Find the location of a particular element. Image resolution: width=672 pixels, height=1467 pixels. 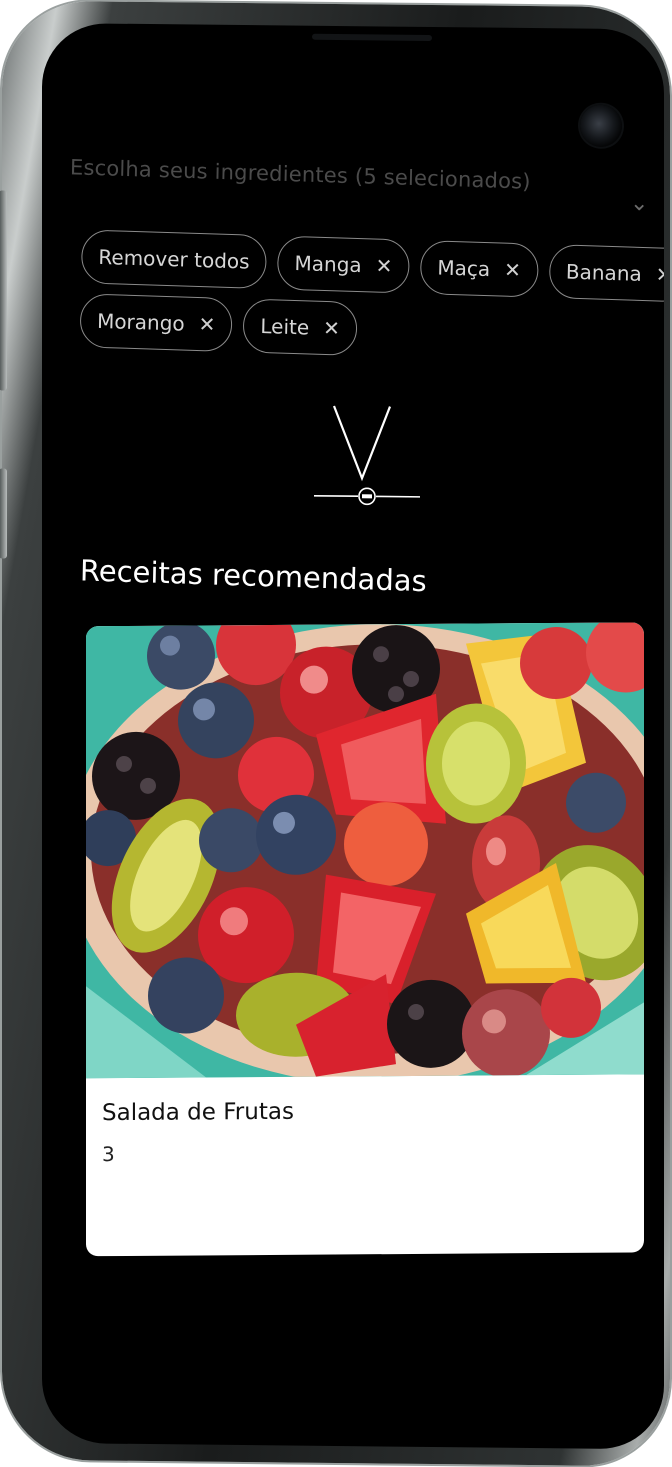

remove-all-chip: Remover todos is located at coordinates (174, 259).